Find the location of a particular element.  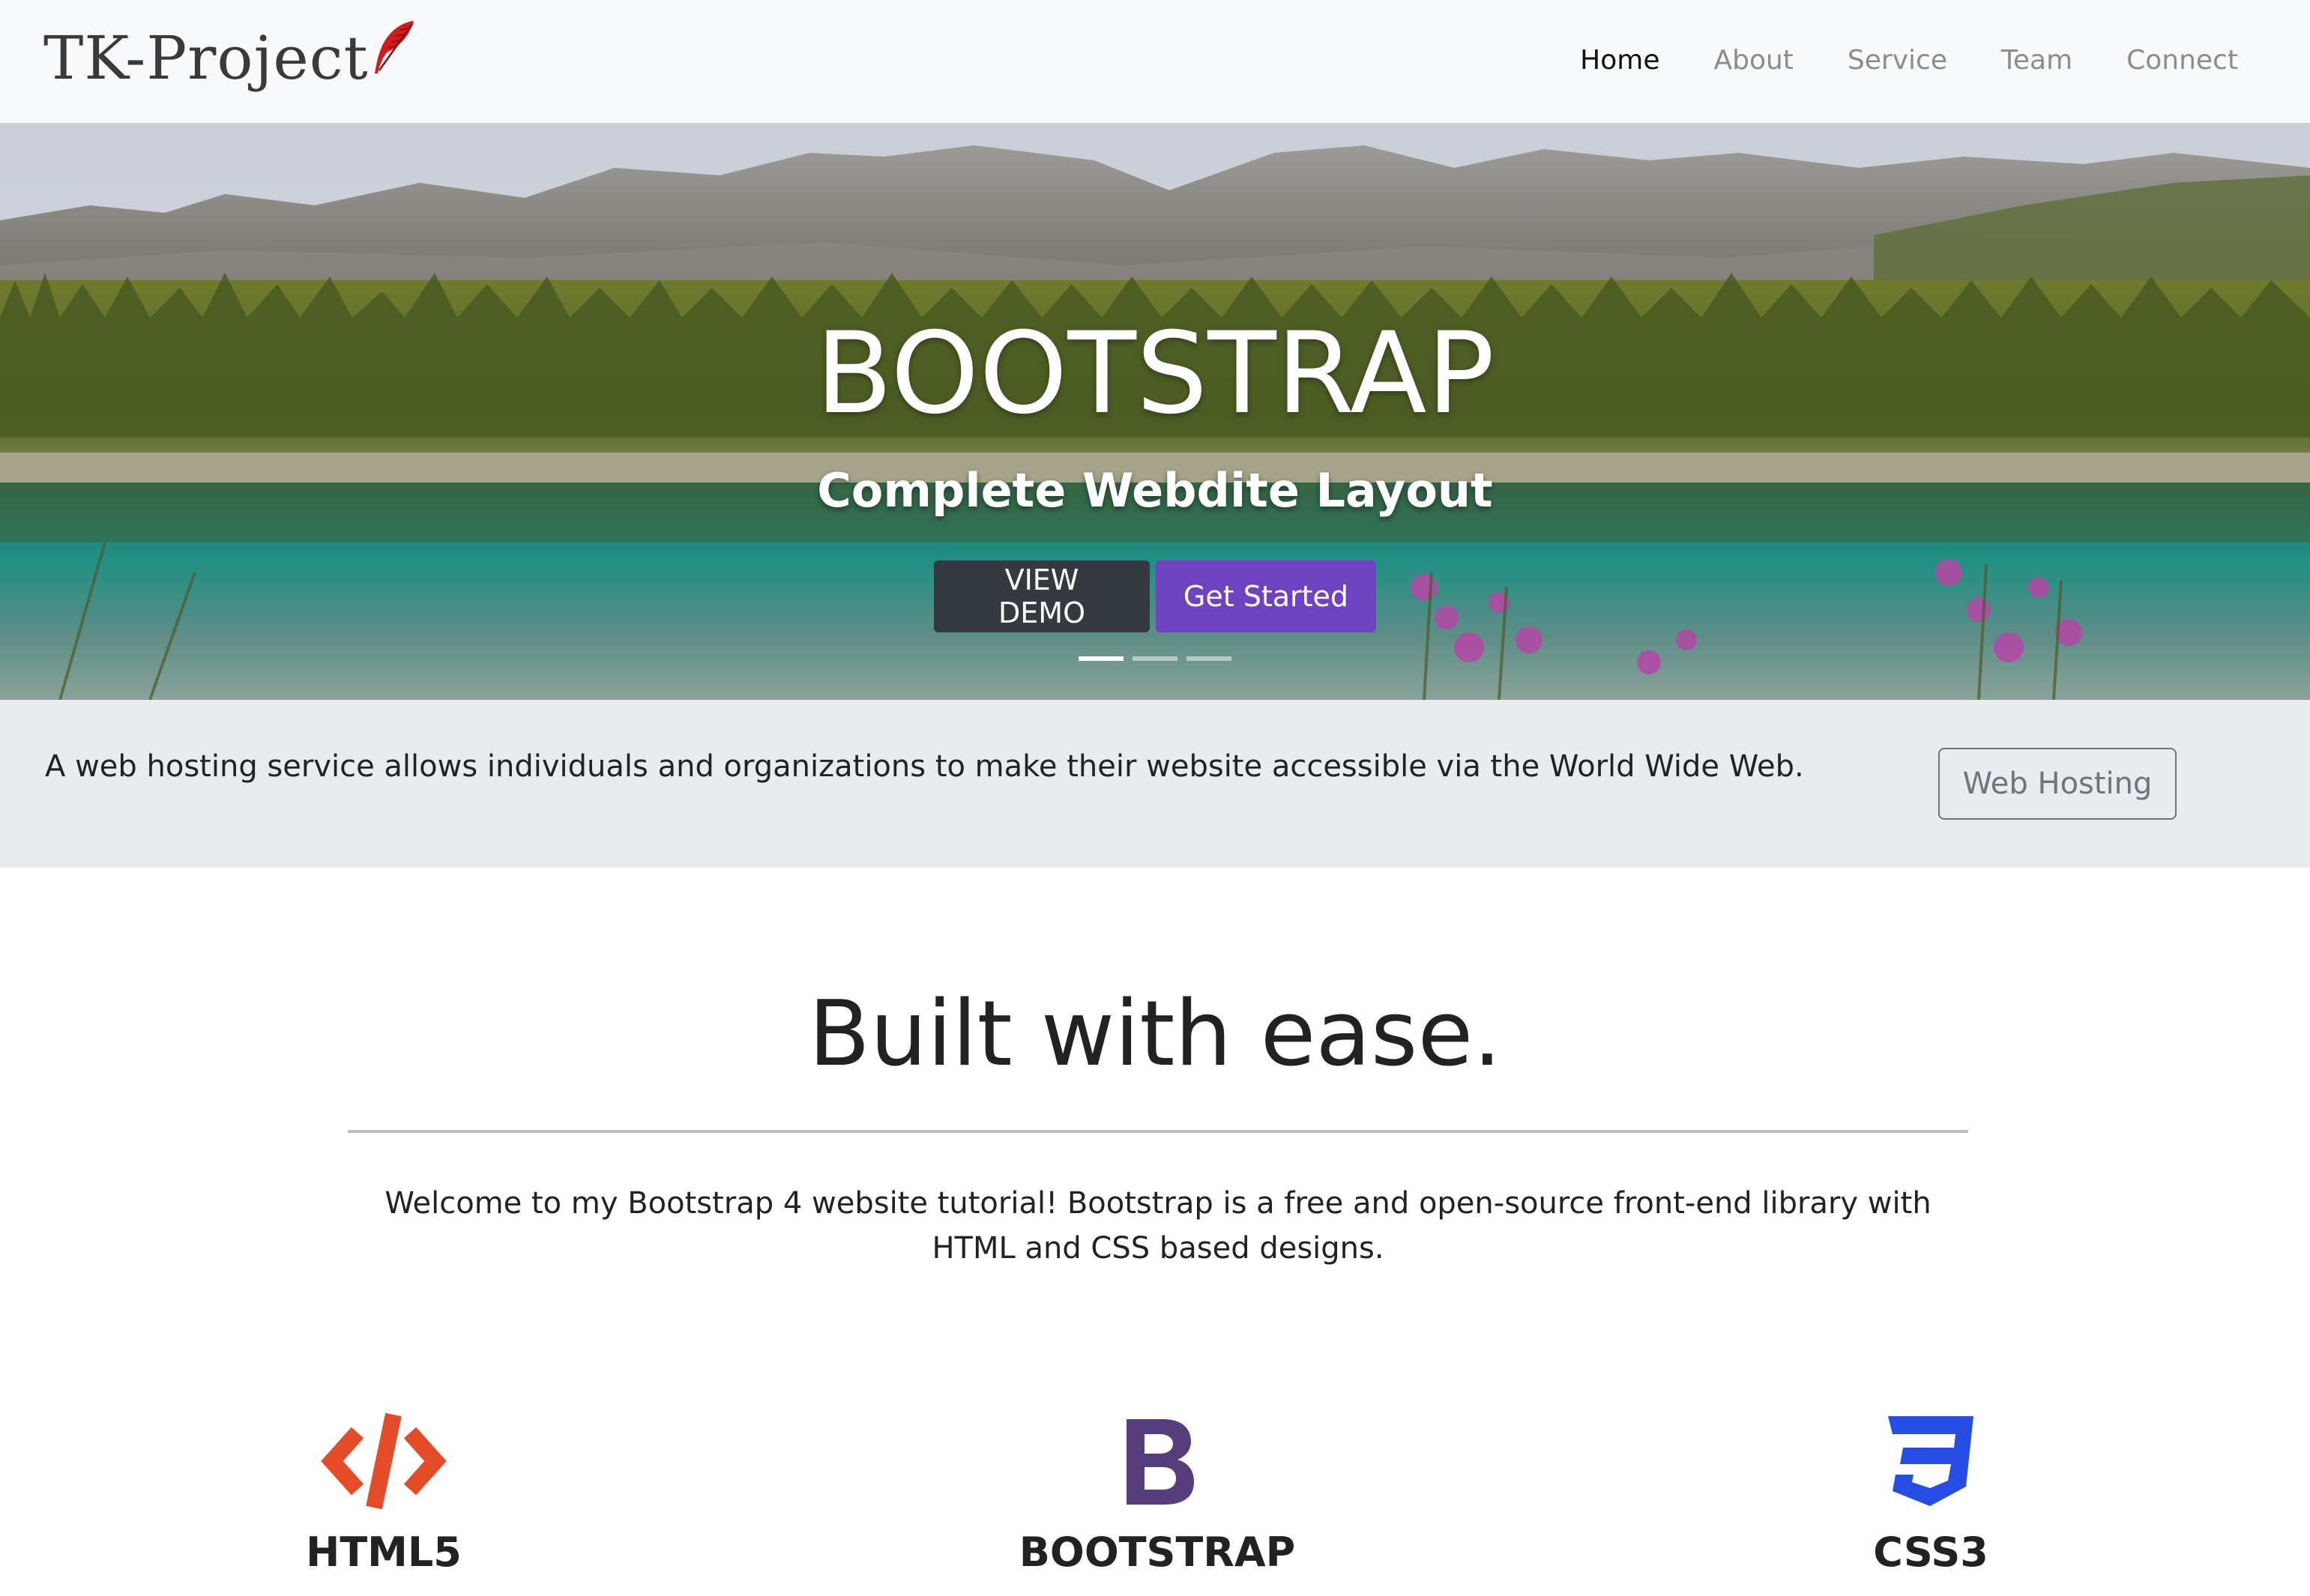

nav-link-service: Service is located at coordinates (1897, 60).